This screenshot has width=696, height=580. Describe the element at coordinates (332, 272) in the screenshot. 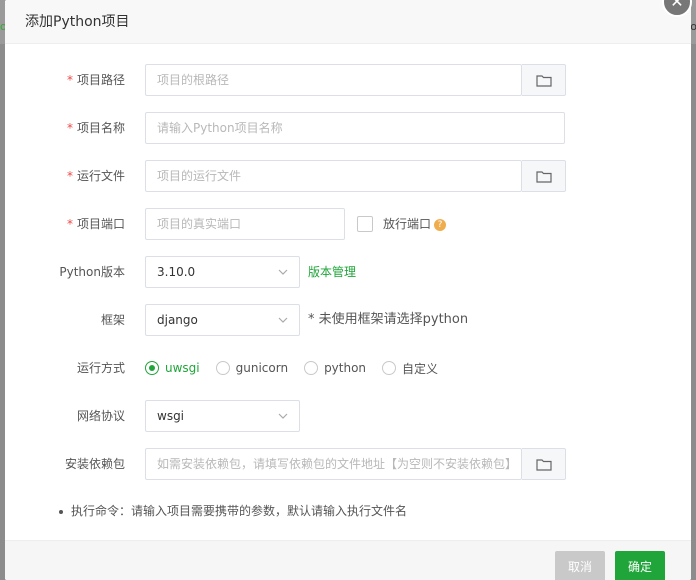

I see `version-manage-link: 版本管理` at that location.